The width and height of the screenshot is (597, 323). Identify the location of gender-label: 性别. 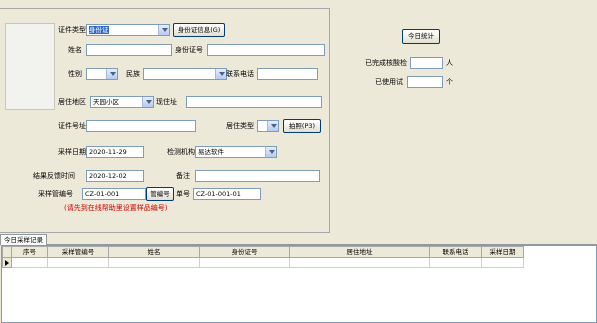
(75, 74).